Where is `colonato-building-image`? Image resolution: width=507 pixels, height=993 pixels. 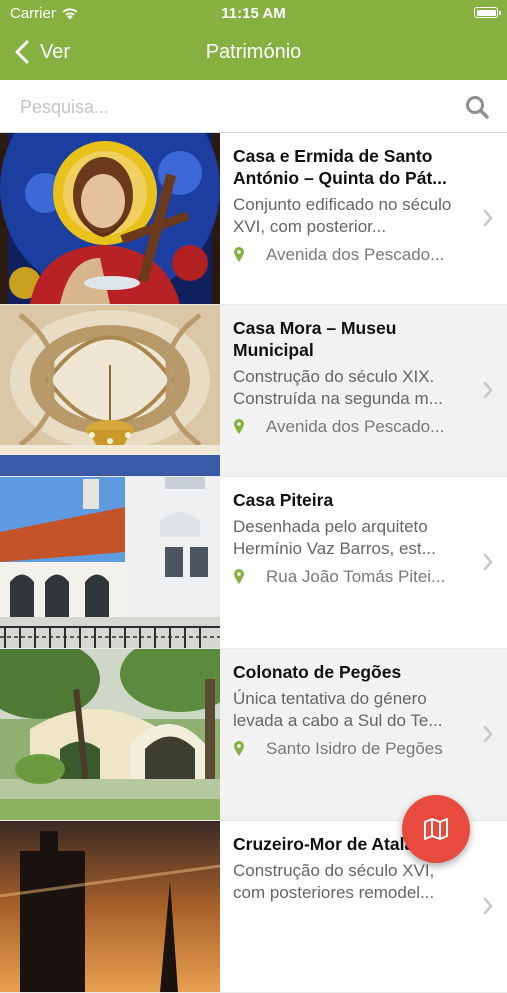 colonato-building-image is located at coordinates (110, 734).